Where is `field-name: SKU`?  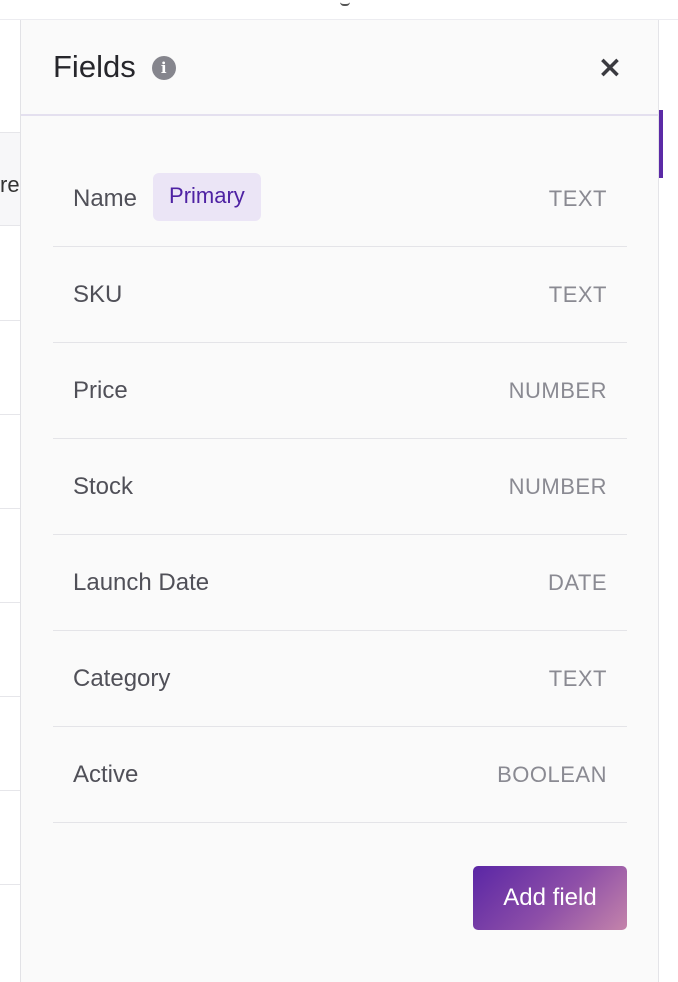
field-name: SKU is located at coordinates (98, 294).